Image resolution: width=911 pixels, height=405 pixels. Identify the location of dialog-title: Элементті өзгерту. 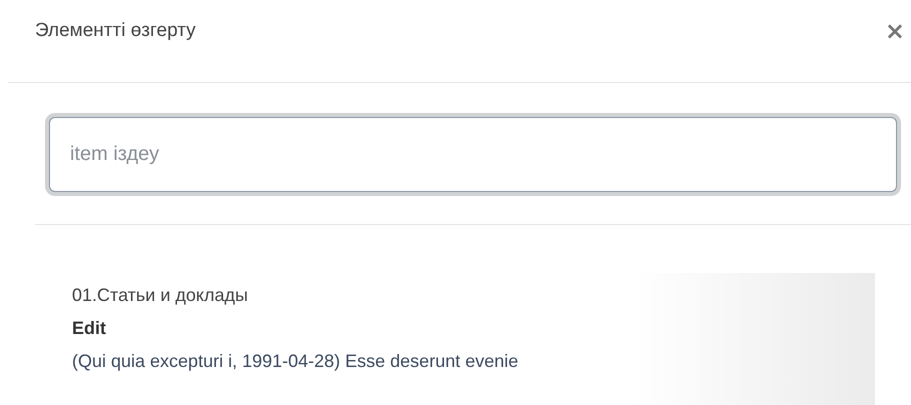
(115, 31).